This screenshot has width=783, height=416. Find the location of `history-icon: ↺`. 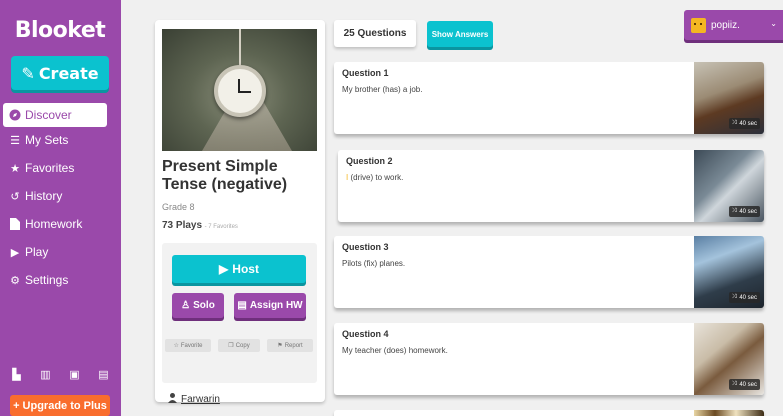

history-icon: ↺ is located at coordinates (15, 196).